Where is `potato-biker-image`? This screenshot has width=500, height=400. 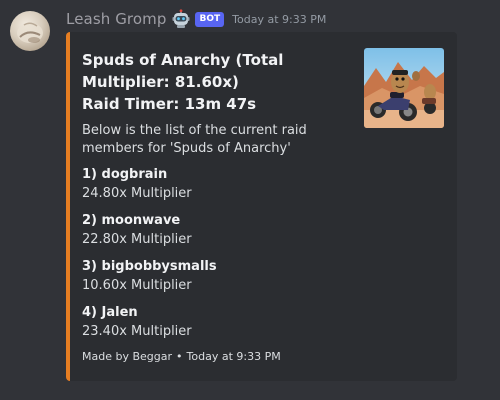 potato-biker-image is located at coordinates (404, 88).